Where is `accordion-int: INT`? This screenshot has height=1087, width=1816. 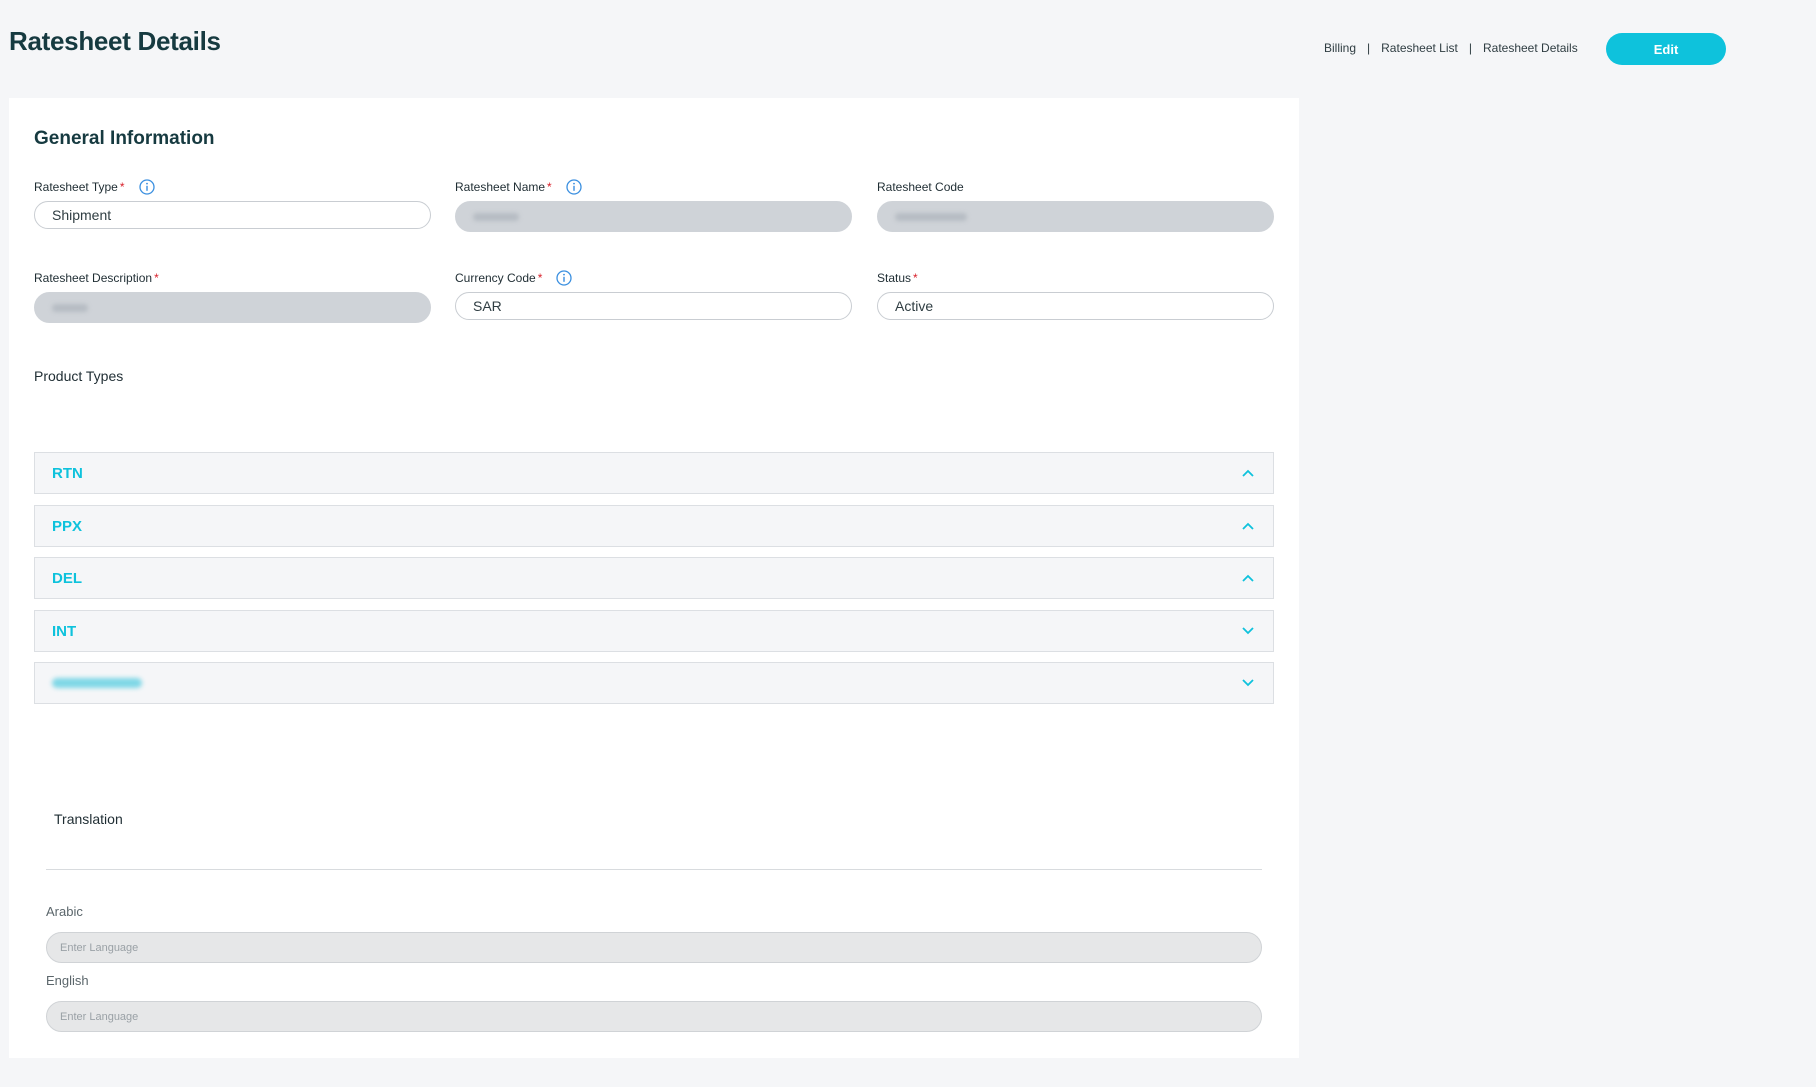 accordion-int: INT is located at coordinates (654, 631).